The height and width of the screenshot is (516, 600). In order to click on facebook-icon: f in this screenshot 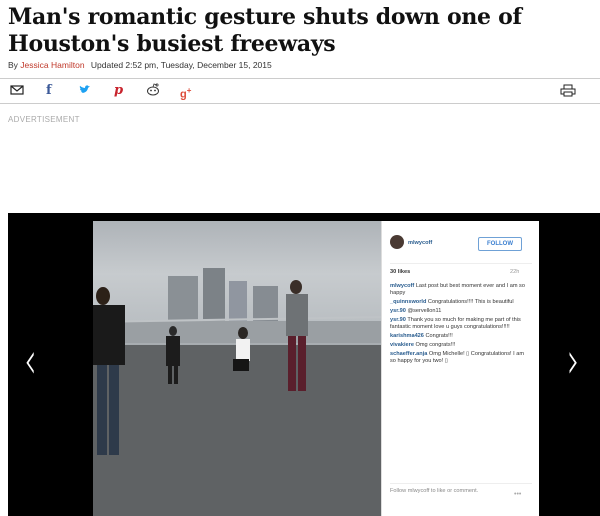, I will do `click(49, 91)`.